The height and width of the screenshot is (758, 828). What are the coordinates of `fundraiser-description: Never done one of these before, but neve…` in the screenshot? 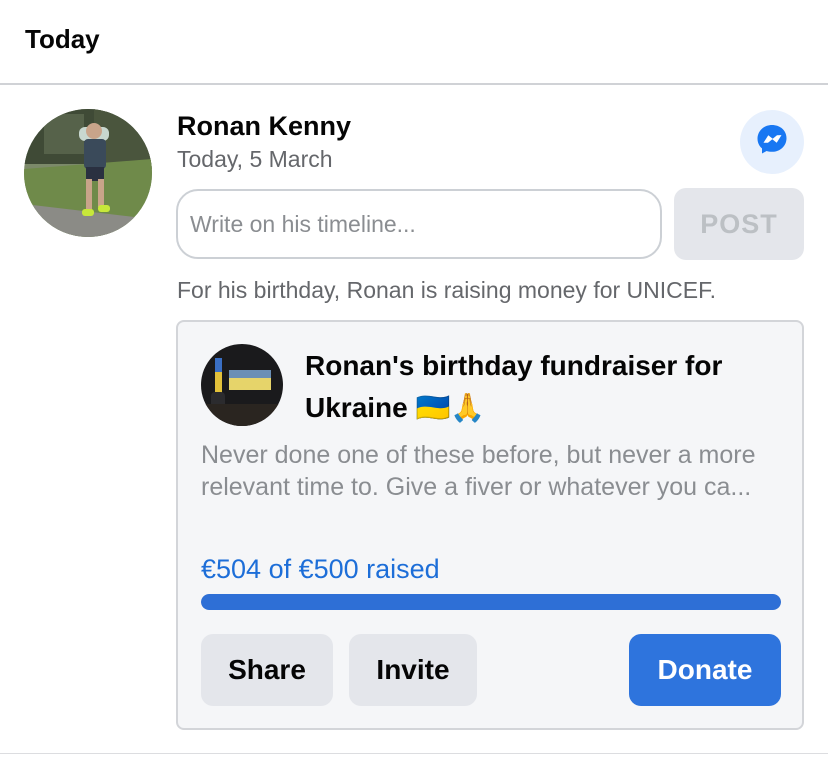 It's located at (478, 471).